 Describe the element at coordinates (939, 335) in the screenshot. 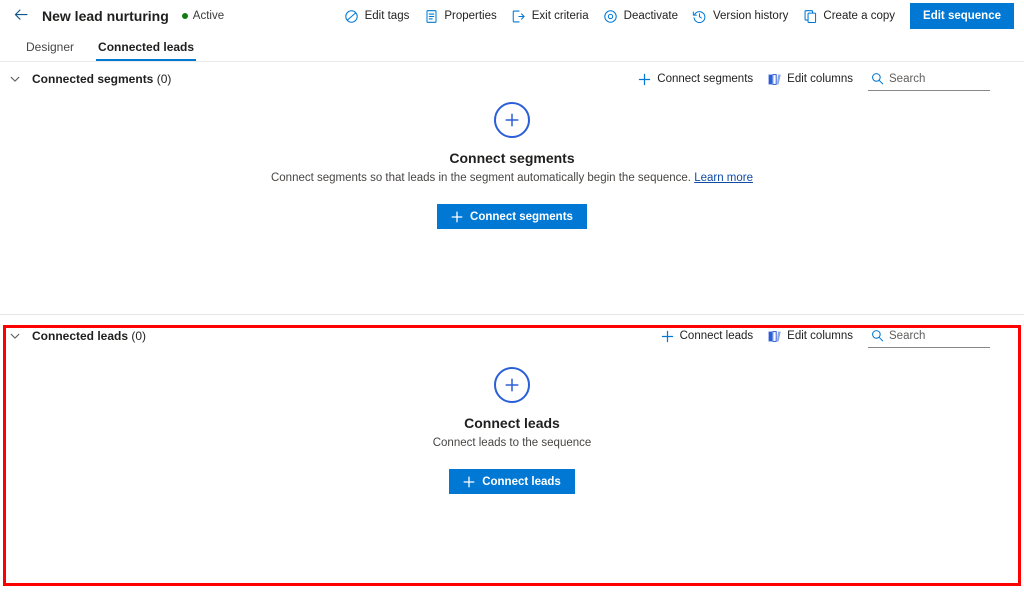

I see `leads-search-input` at that location.